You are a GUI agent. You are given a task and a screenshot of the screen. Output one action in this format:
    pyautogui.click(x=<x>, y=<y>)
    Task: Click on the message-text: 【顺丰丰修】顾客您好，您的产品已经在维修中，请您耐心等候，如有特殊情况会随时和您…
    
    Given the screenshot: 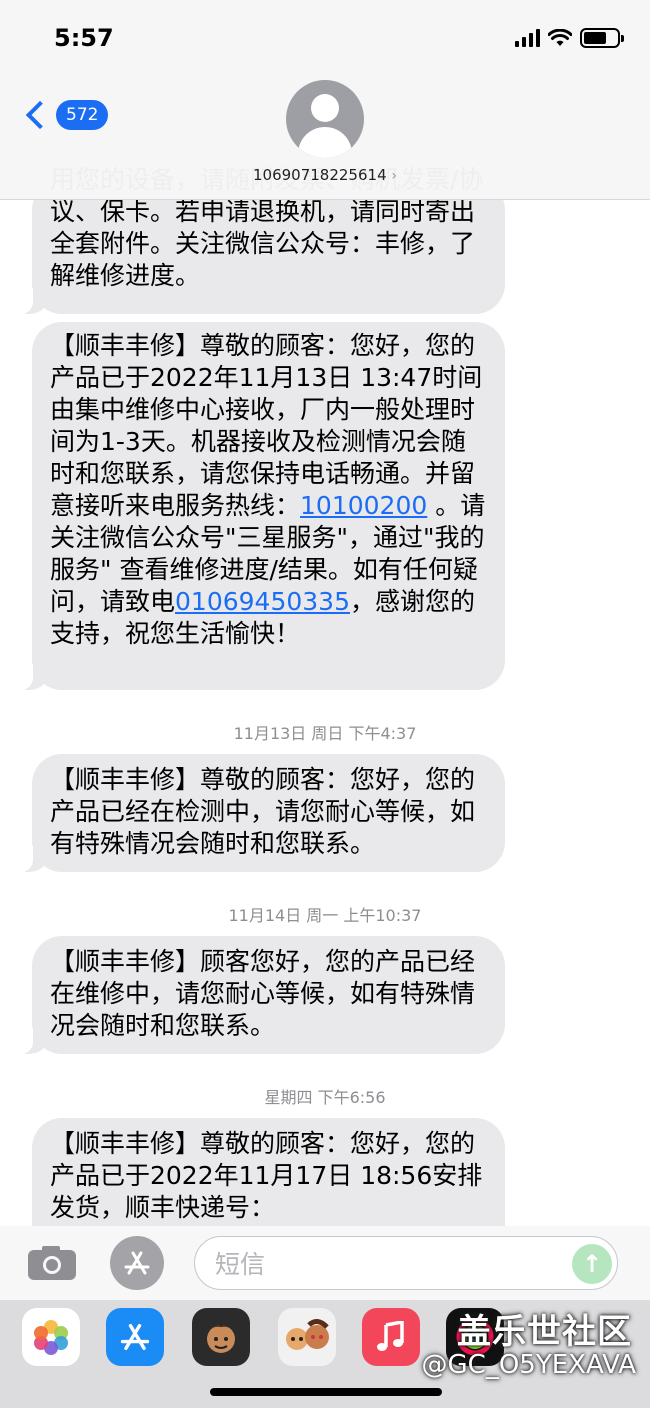 What is the action you would take?
    pyautogui.click(x=263, y=993)
    